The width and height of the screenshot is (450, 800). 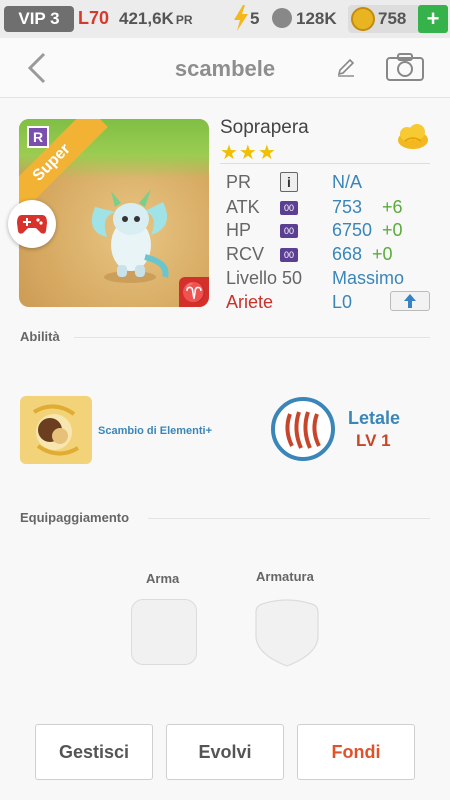 What do you see at coordinates (382, 254) in the screenshot?
I see `stat-bonus-rcv: +0` at bounding box center [382, 254].